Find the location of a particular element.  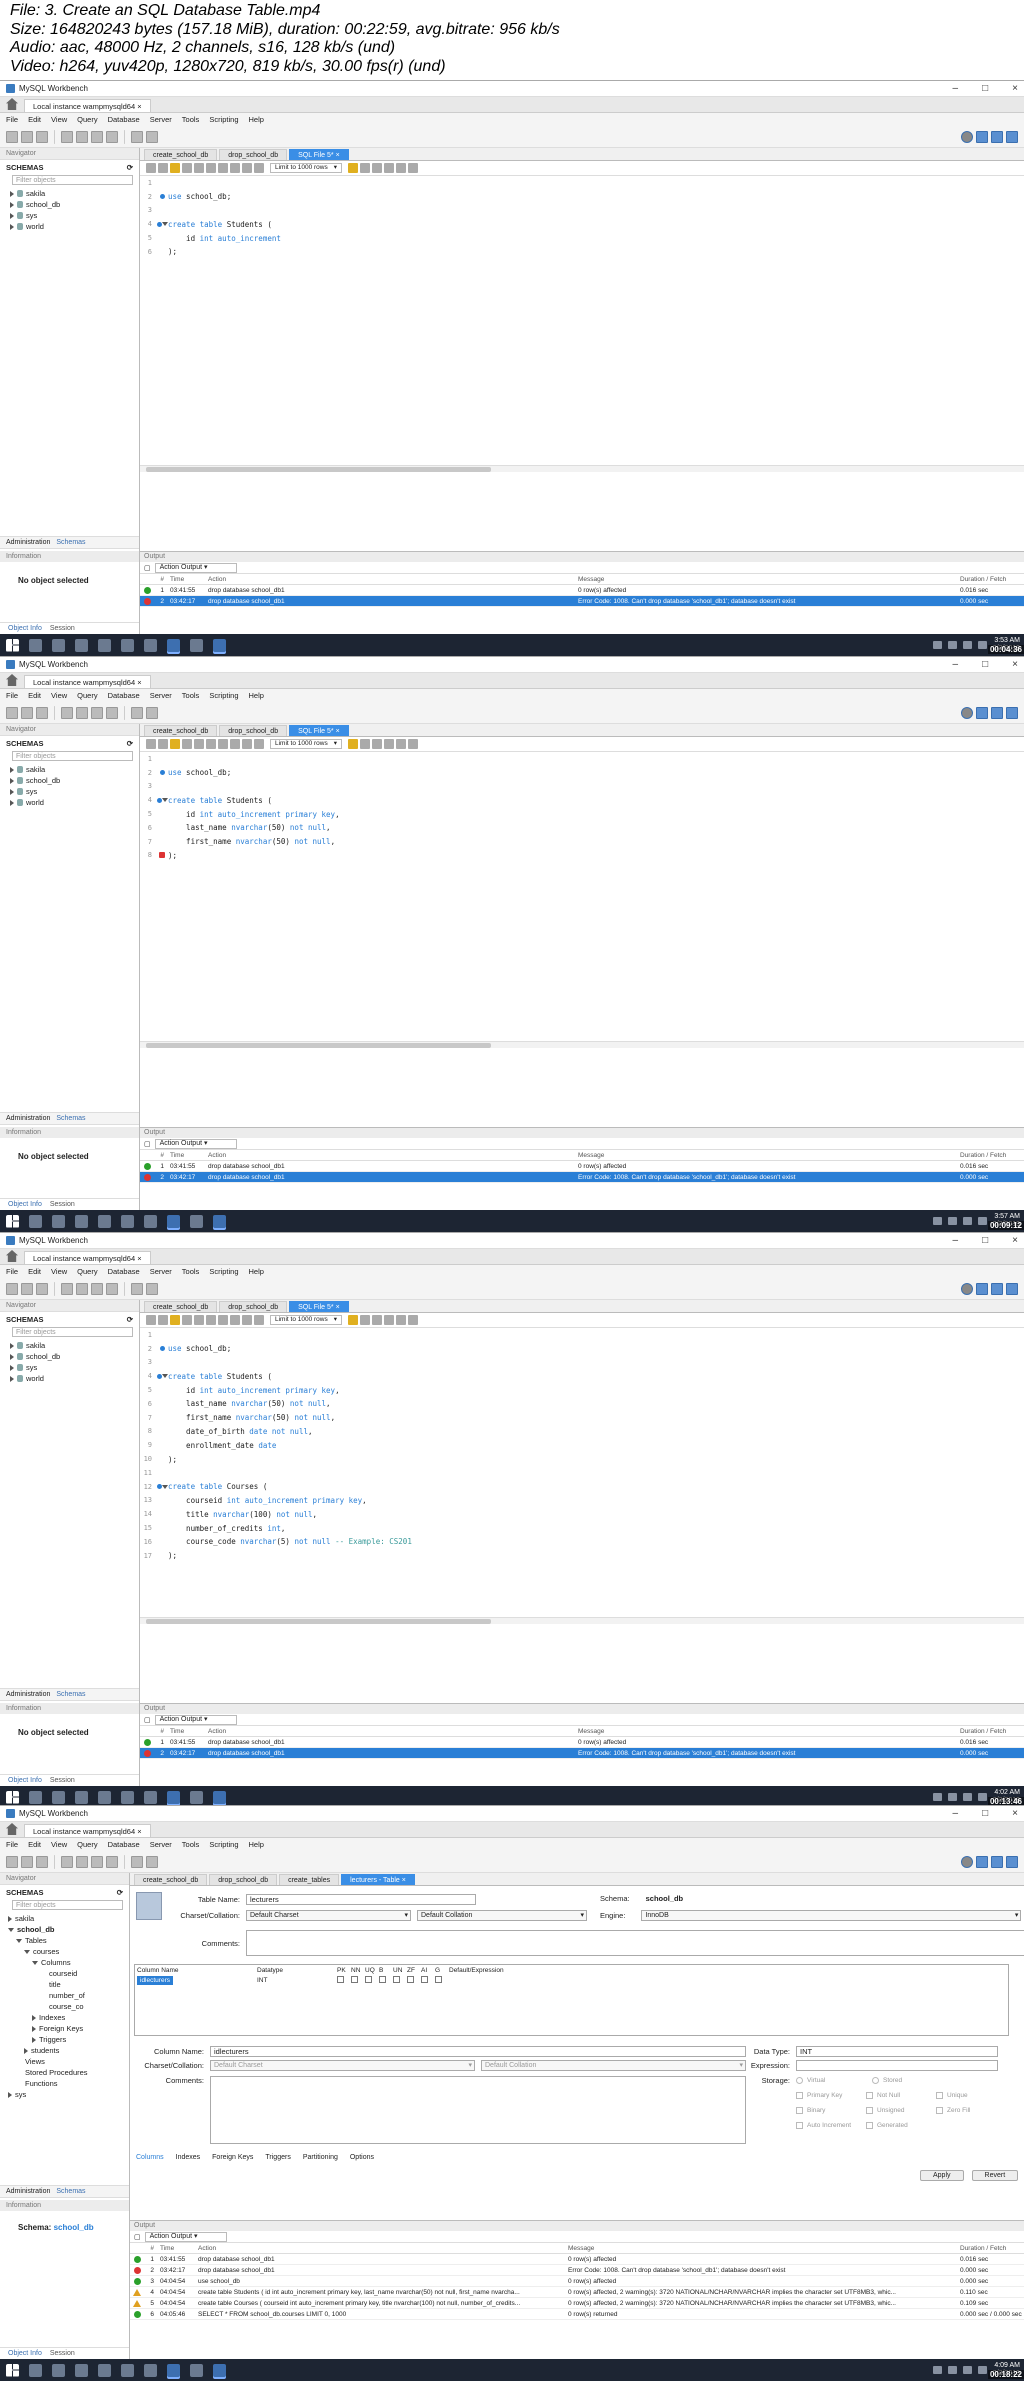

file-tab: create_tables is located at coordinates (309, 1879).